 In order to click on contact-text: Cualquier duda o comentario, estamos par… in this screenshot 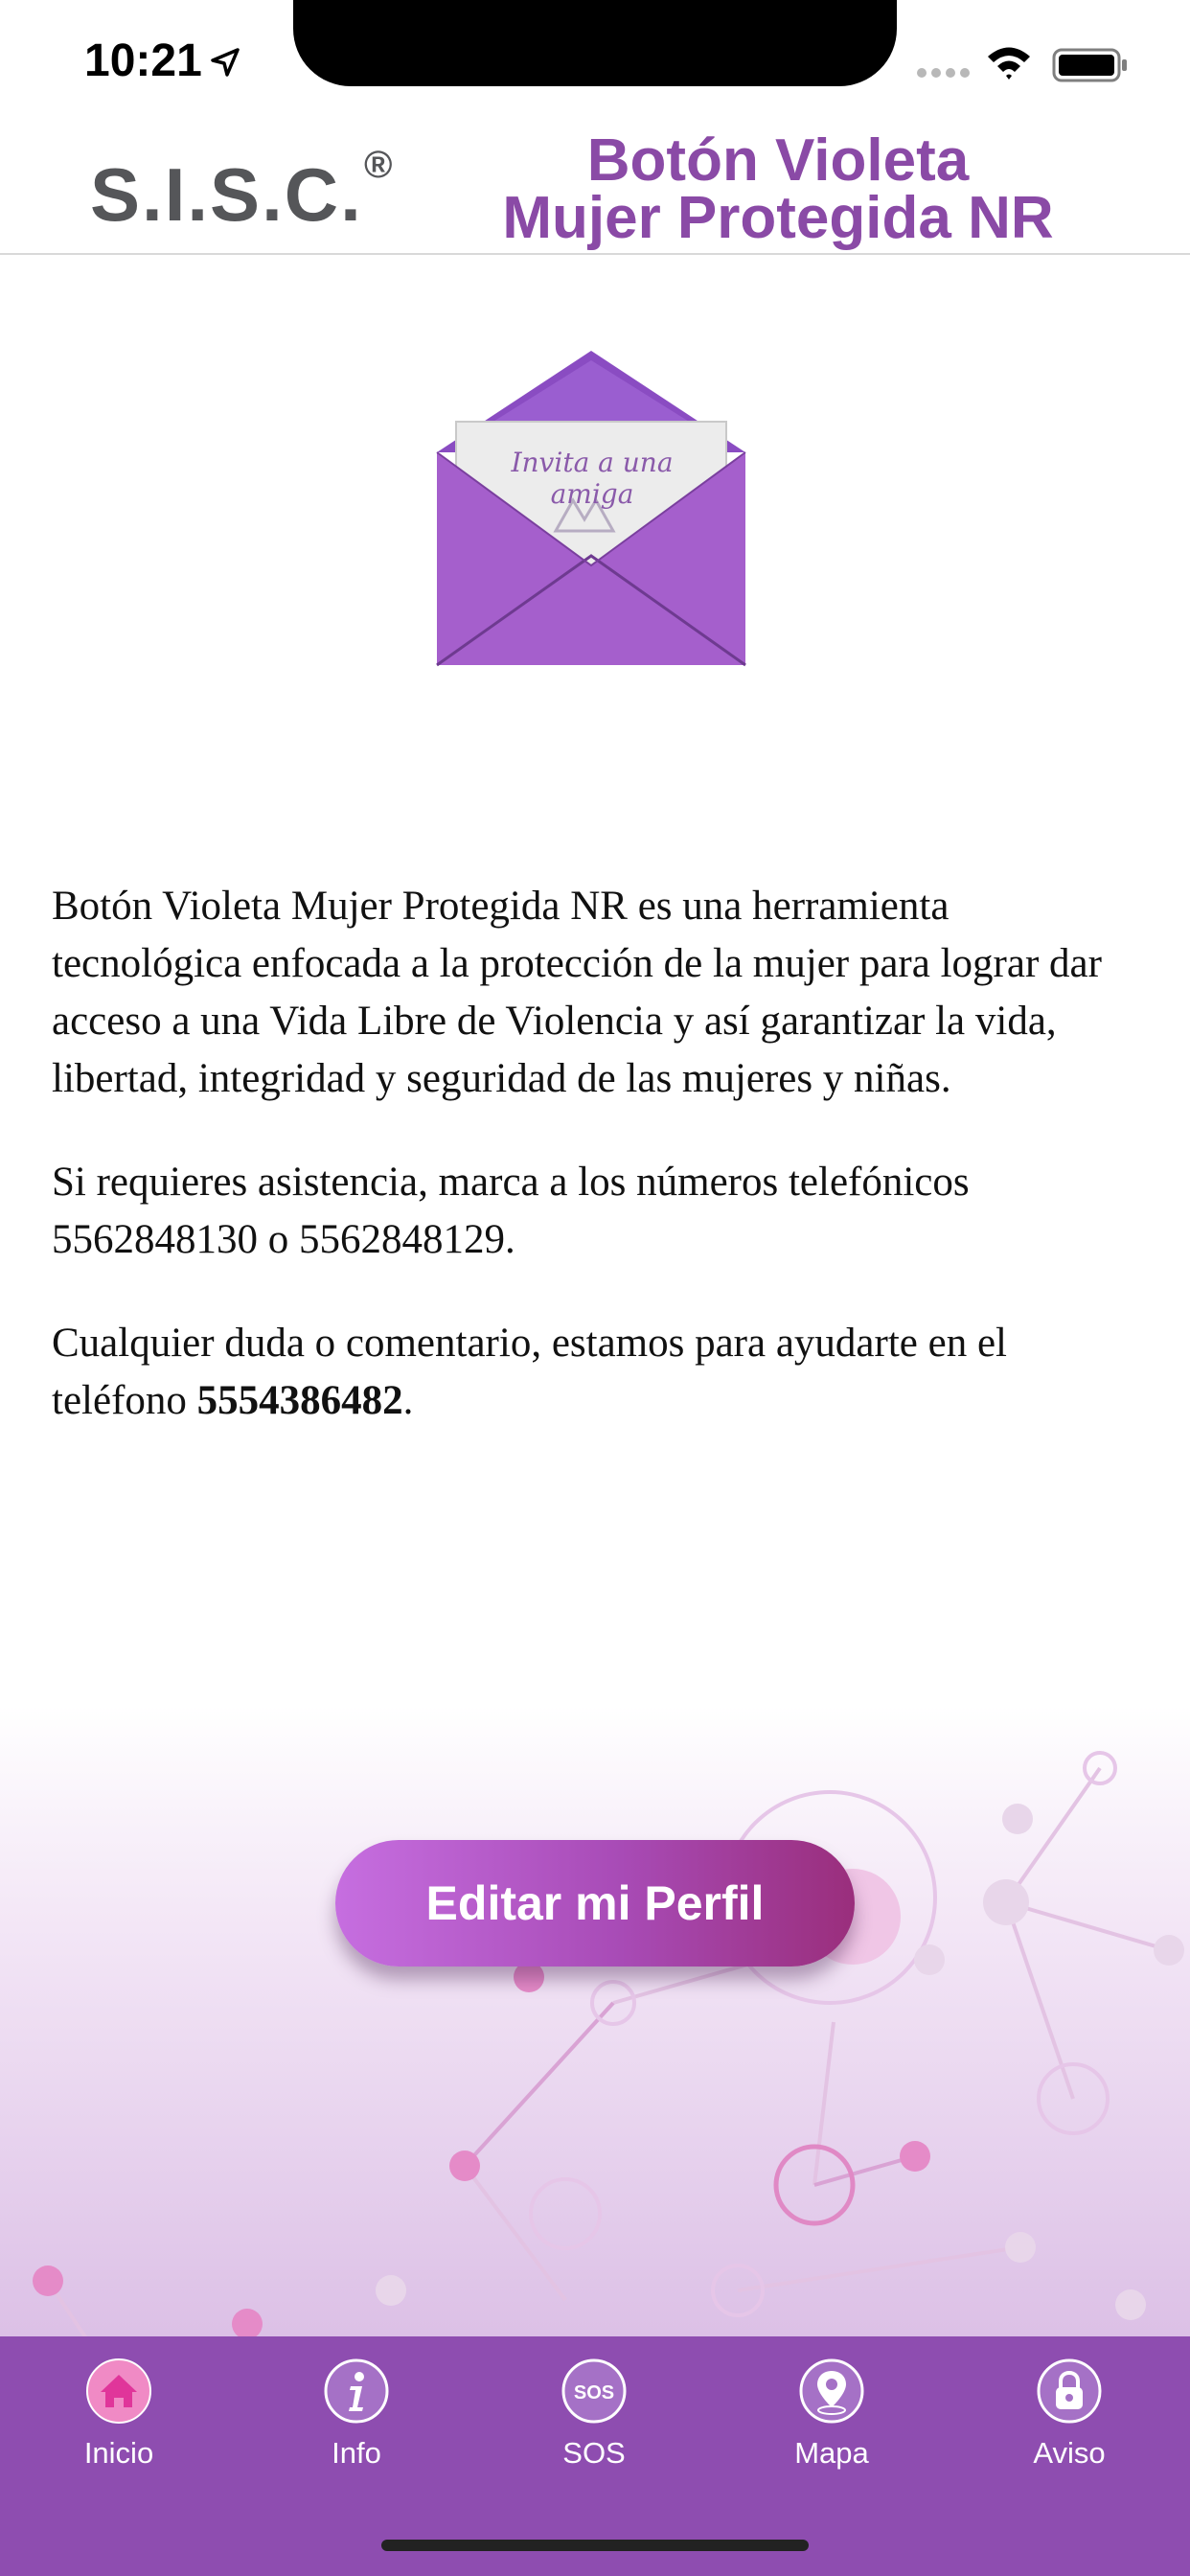, I will do `click(529, 1372)`.